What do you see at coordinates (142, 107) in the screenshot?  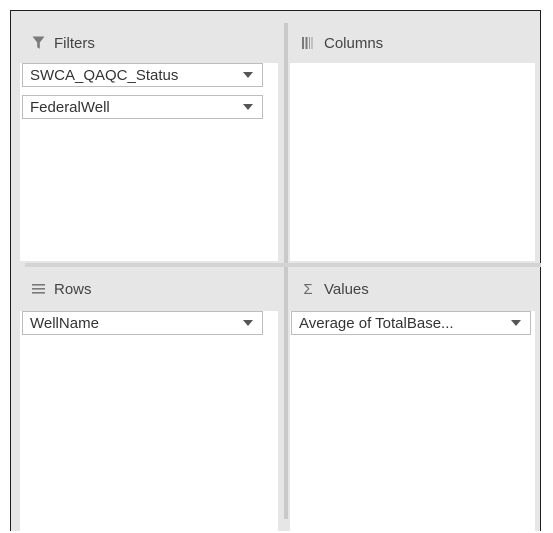 I see `field-chip-federalwell: FederalWell` at bounding box center [142, 107].